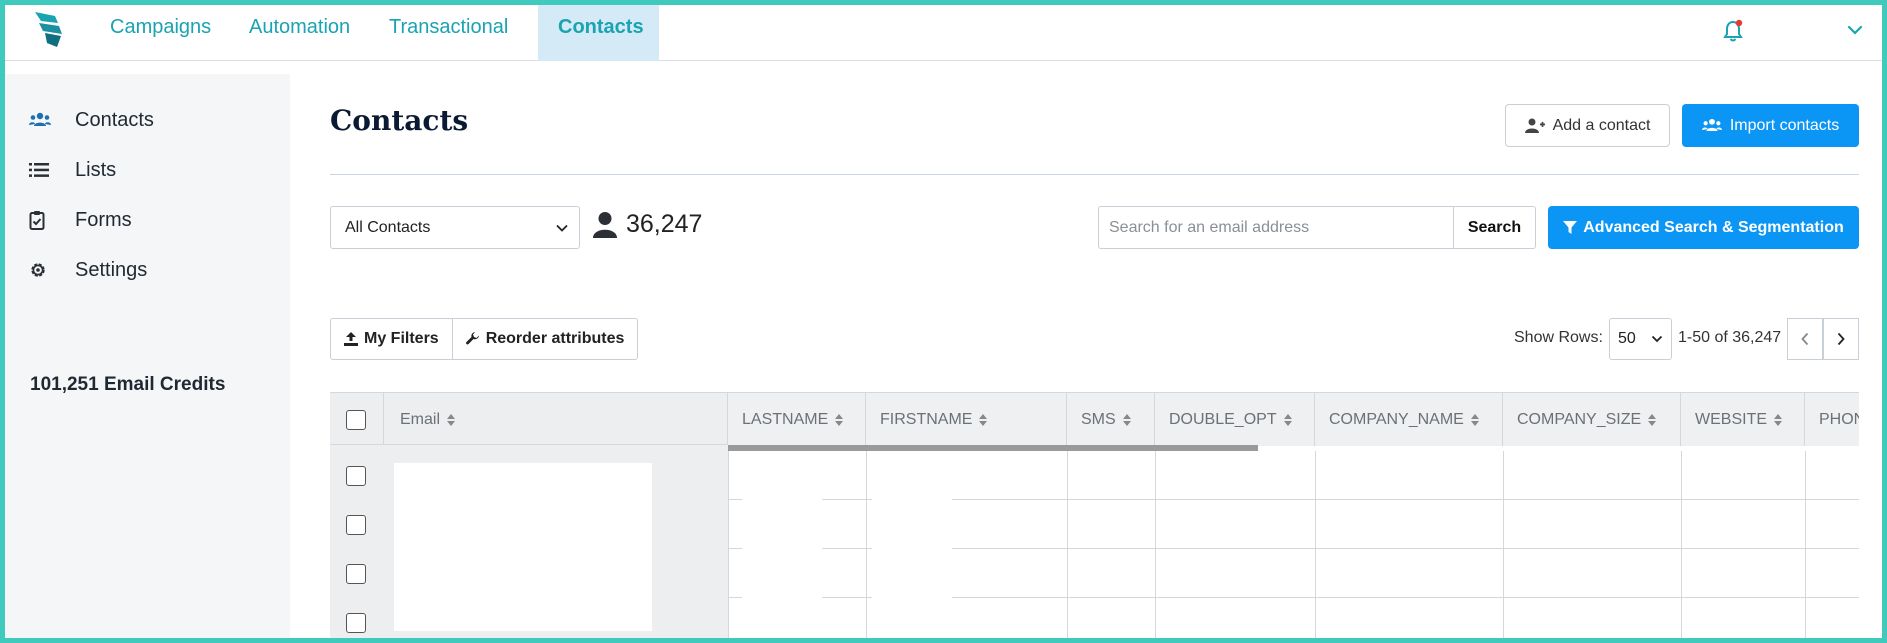 The image size is (1887, 643). I want to click on reorder-attributes-button: Reorder attributes, so click(544, 339).